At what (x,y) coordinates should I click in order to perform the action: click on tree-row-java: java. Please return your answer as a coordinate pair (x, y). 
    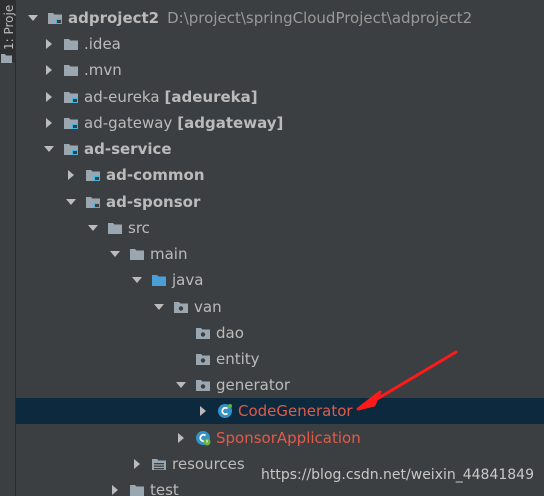
    Looking at the image, I should click on (280, 280).